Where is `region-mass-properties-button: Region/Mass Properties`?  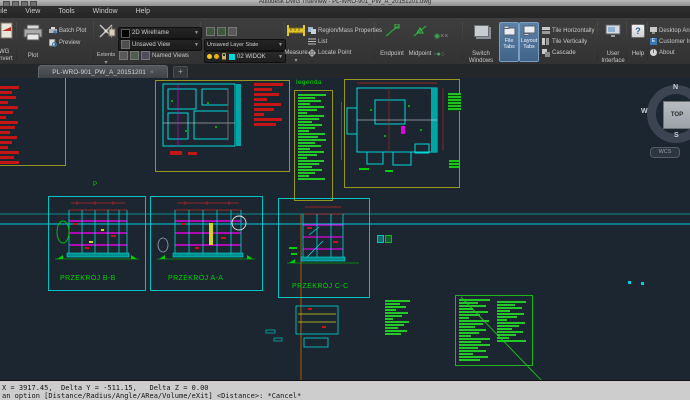
region-mass-properties-button: Region/Mass Properties is located at coordinates (345, 30).